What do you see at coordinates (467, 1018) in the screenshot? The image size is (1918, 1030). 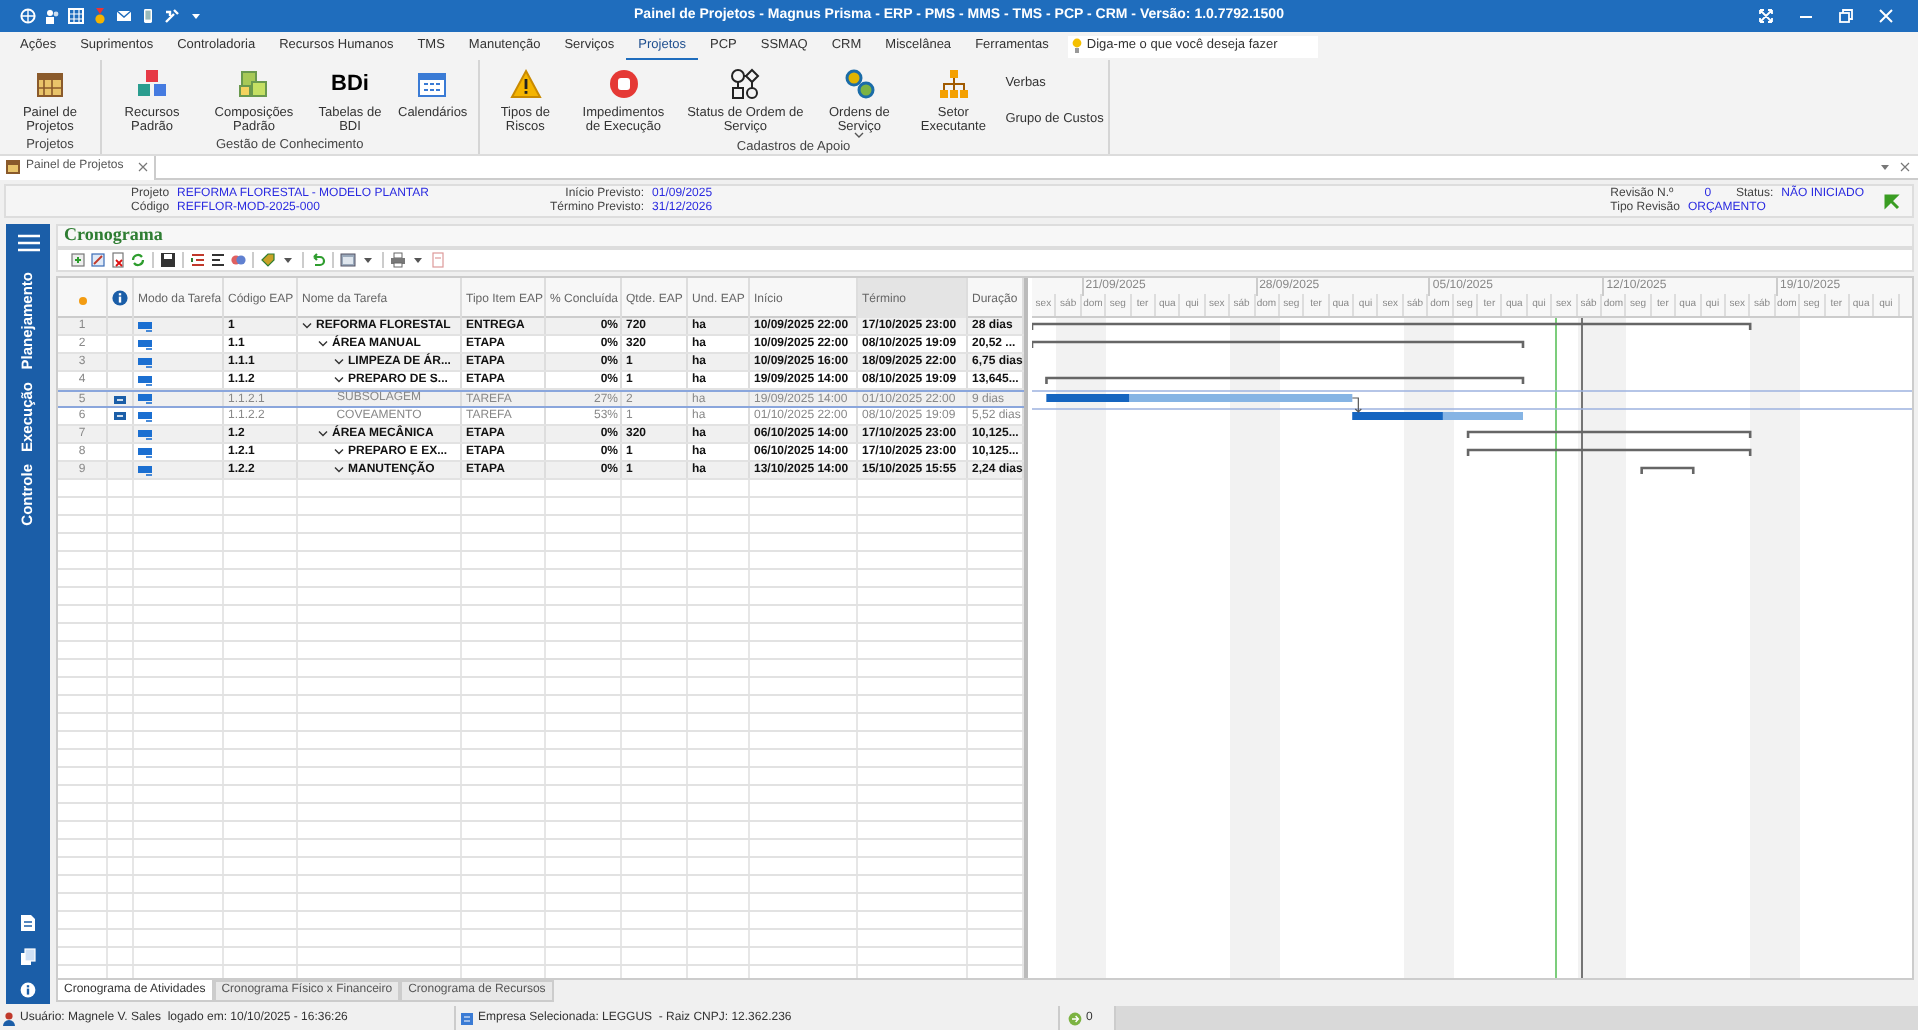 I see `building-icon` at bounding box center [467, 1018].